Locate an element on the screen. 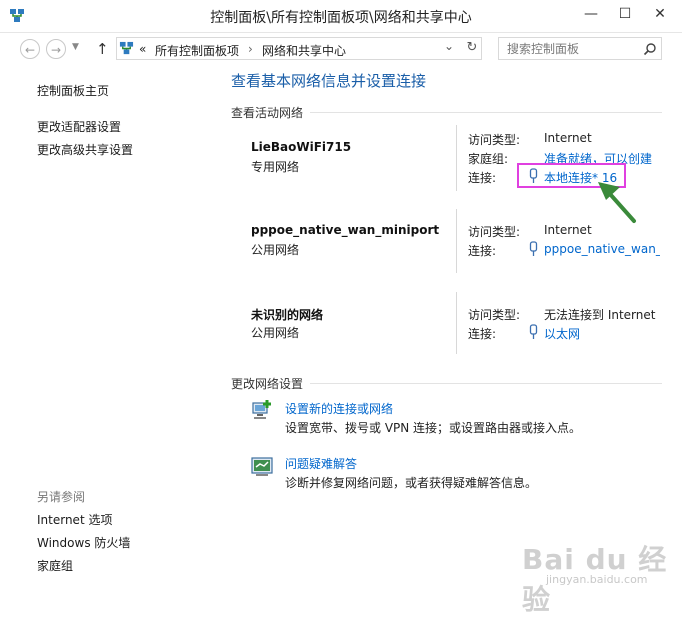 This screenshot has width=682, height=618. network-2-adapter-icon is located at coordinates (533, 249).